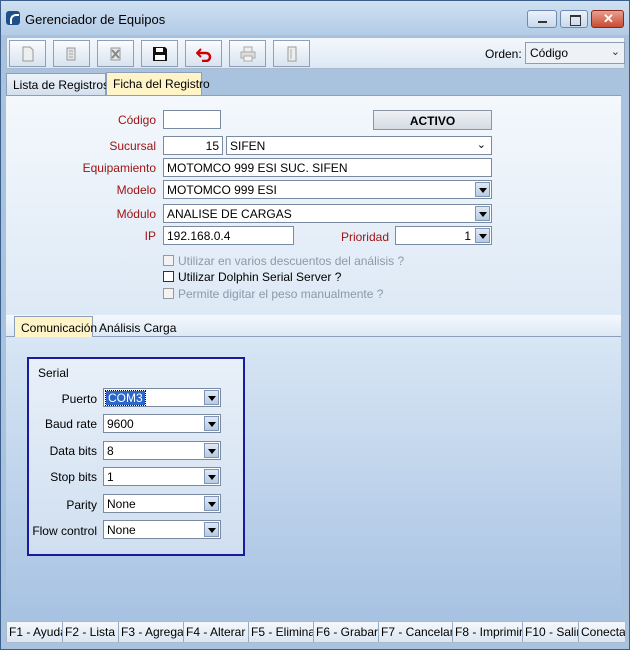  I want to click on data-bits-label: Data bits, so click(73, 451).